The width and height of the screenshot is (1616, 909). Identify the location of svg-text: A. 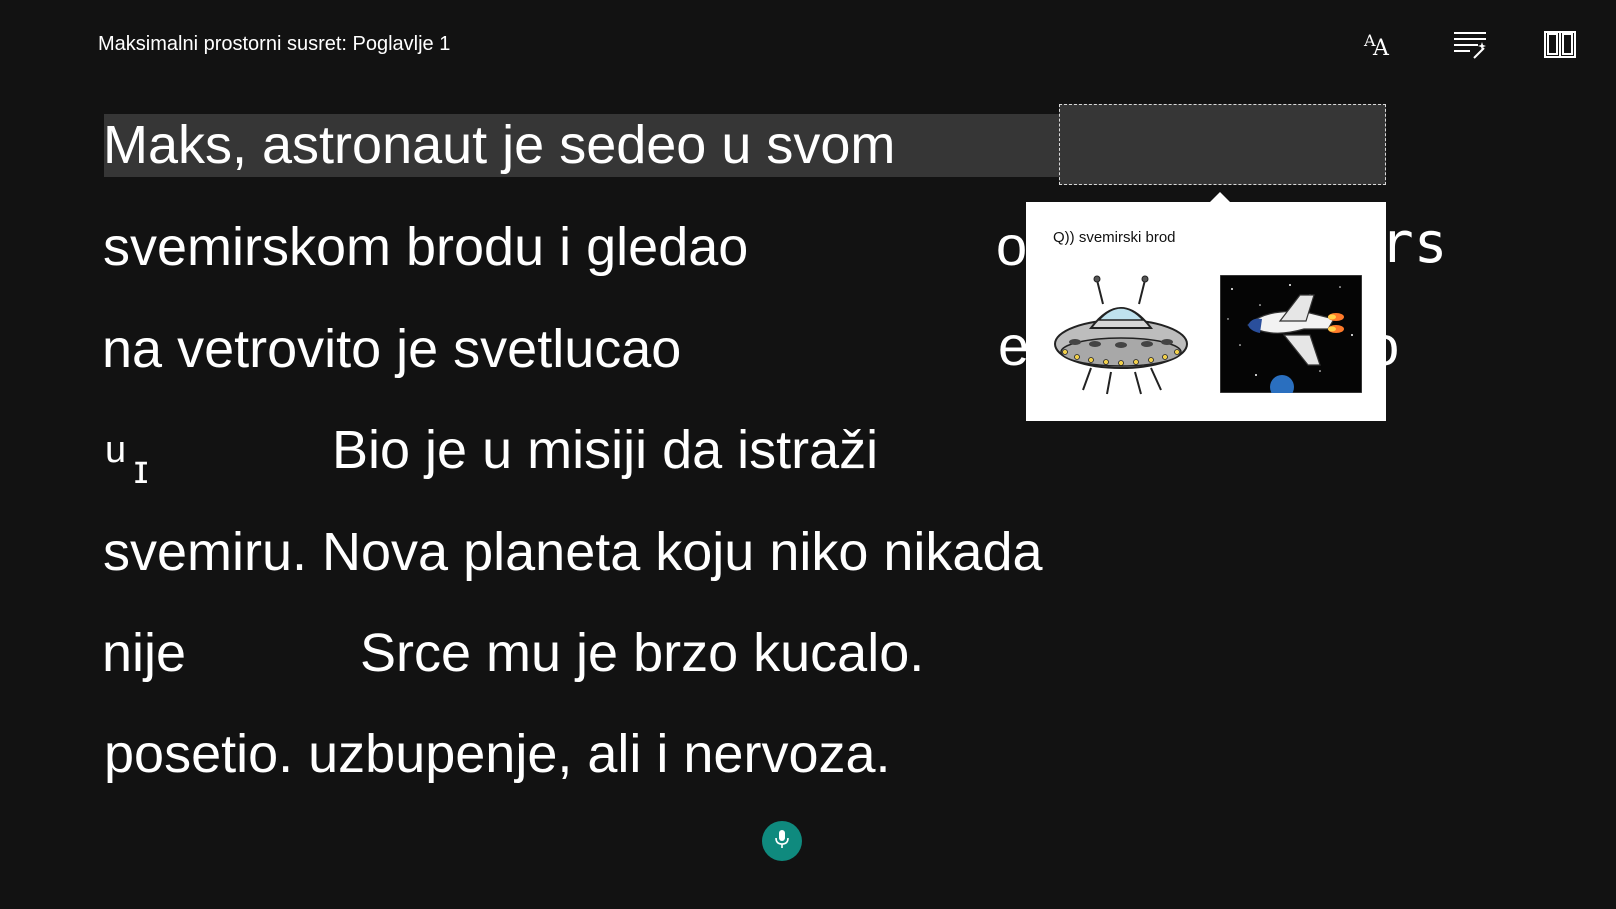
(1381, 47).